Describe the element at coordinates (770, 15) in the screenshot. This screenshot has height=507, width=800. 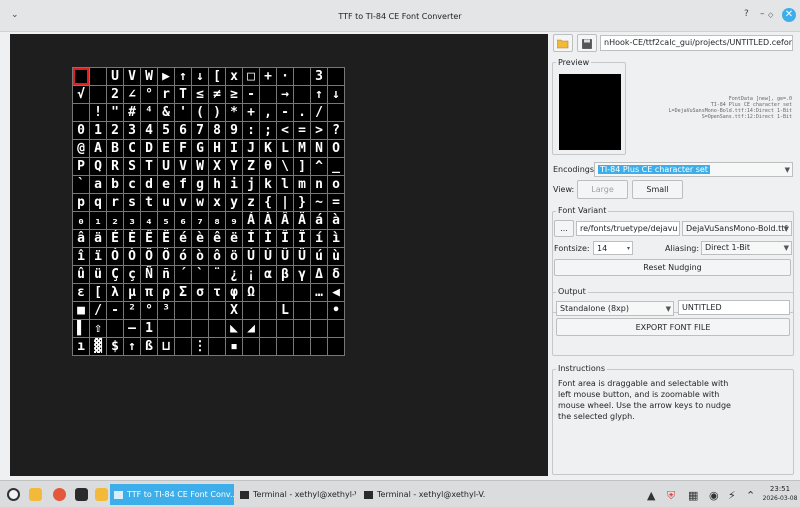
I see `maximize-icon: ◇` at that location.